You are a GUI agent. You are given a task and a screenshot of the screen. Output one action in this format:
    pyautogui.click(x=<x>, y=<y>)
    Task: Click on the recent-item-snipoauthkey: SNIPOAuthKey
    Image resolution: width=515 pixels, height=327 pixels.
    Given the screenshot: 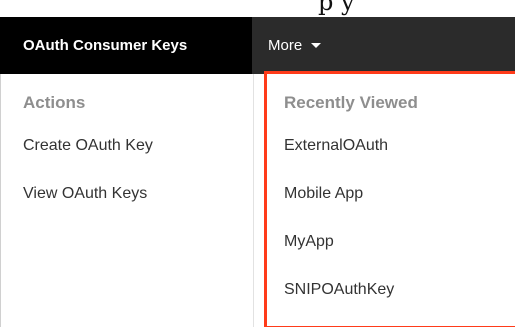 What is the action you would take?
    pyautogui.click(x=339, y=290)
    